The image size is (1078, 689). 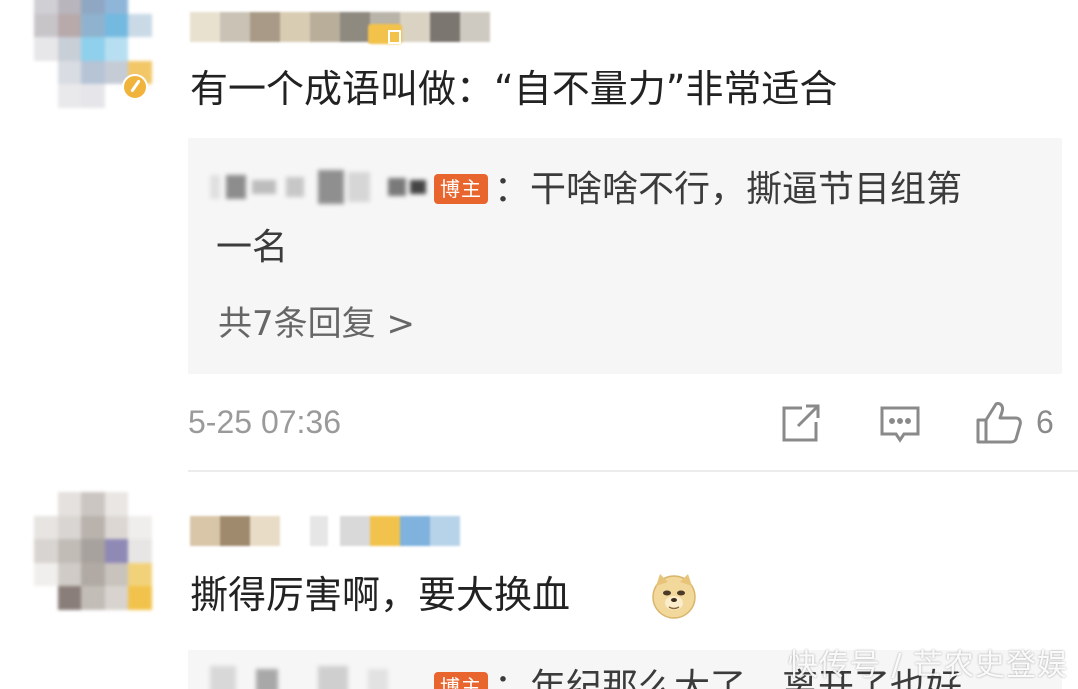 I want to click on watermark: 快传号 / 芒农史登娱, so click(x=927, y=665).